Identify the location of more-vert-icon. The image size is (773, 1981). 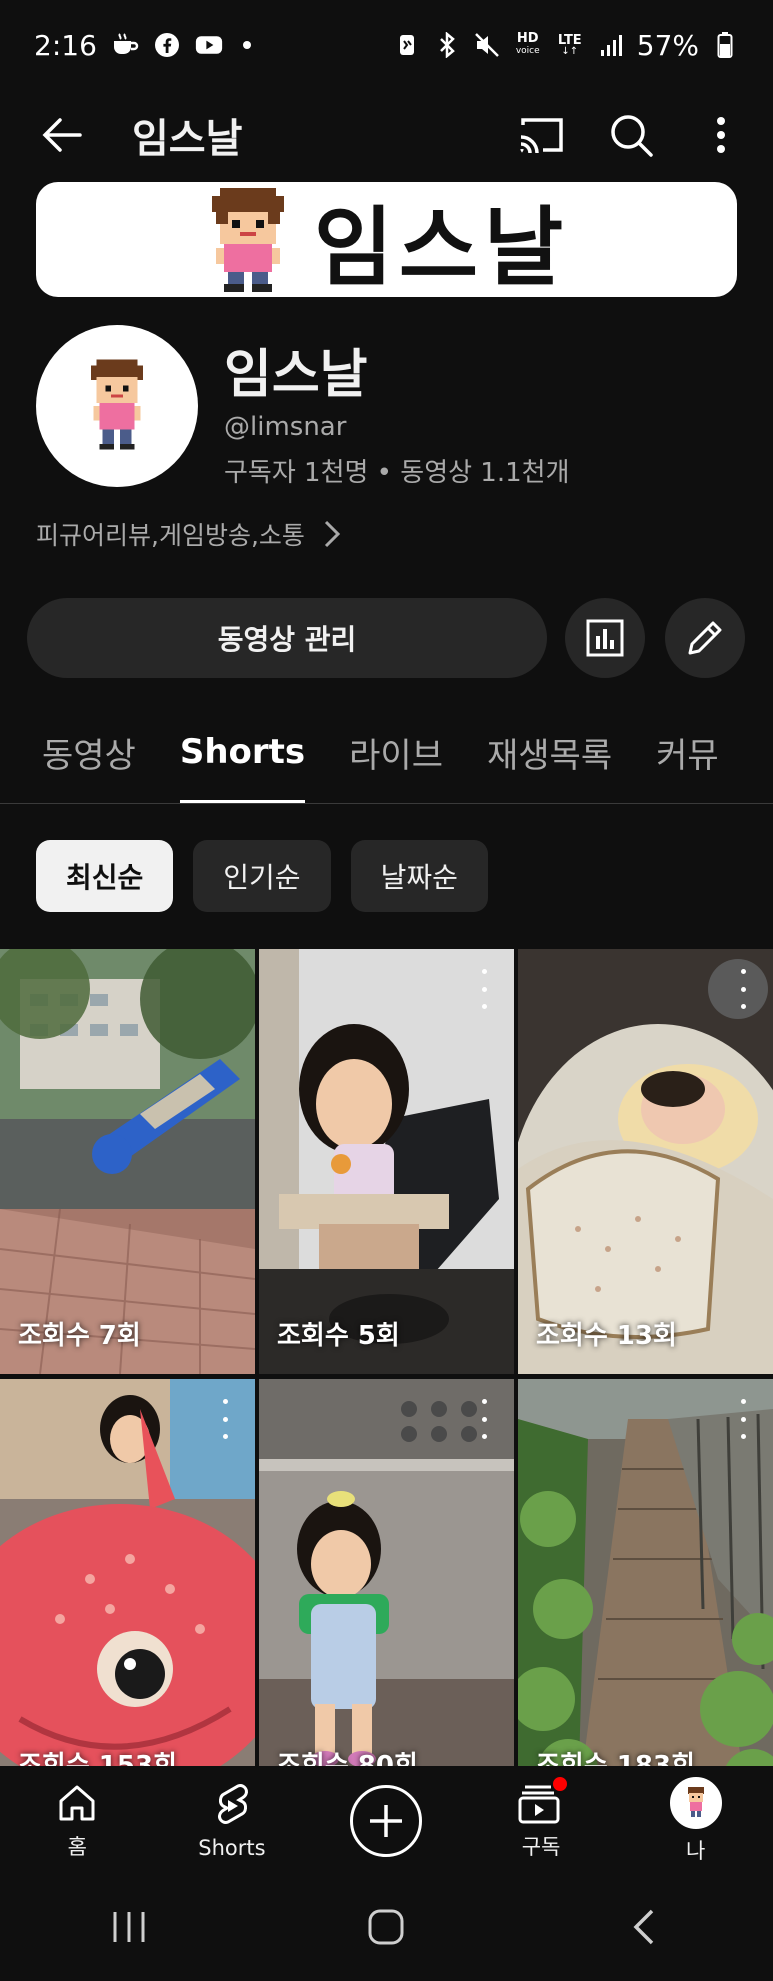
(721, 135).